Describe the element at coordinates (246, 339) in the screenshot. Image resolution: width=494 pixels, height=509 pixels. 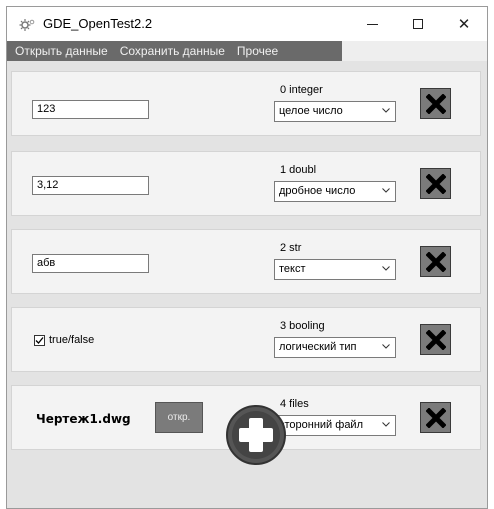
I see `data-row-boolean: true/false 3 booling логический тип` at that location.